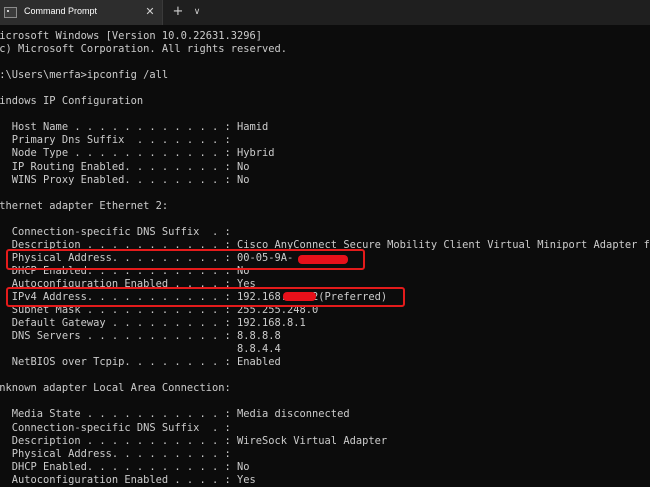  I want to click on terminal-line: Unknown adapter Local Area Connection:, so click(115, 388).